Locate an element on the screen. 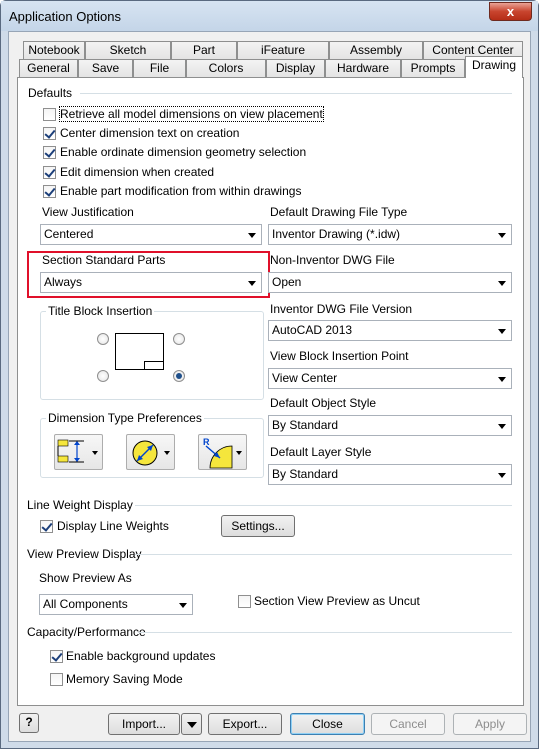 The height and width of the screenshot is (749, 539). defaults-group-label: Defaults is located at coordinates (50, 93).